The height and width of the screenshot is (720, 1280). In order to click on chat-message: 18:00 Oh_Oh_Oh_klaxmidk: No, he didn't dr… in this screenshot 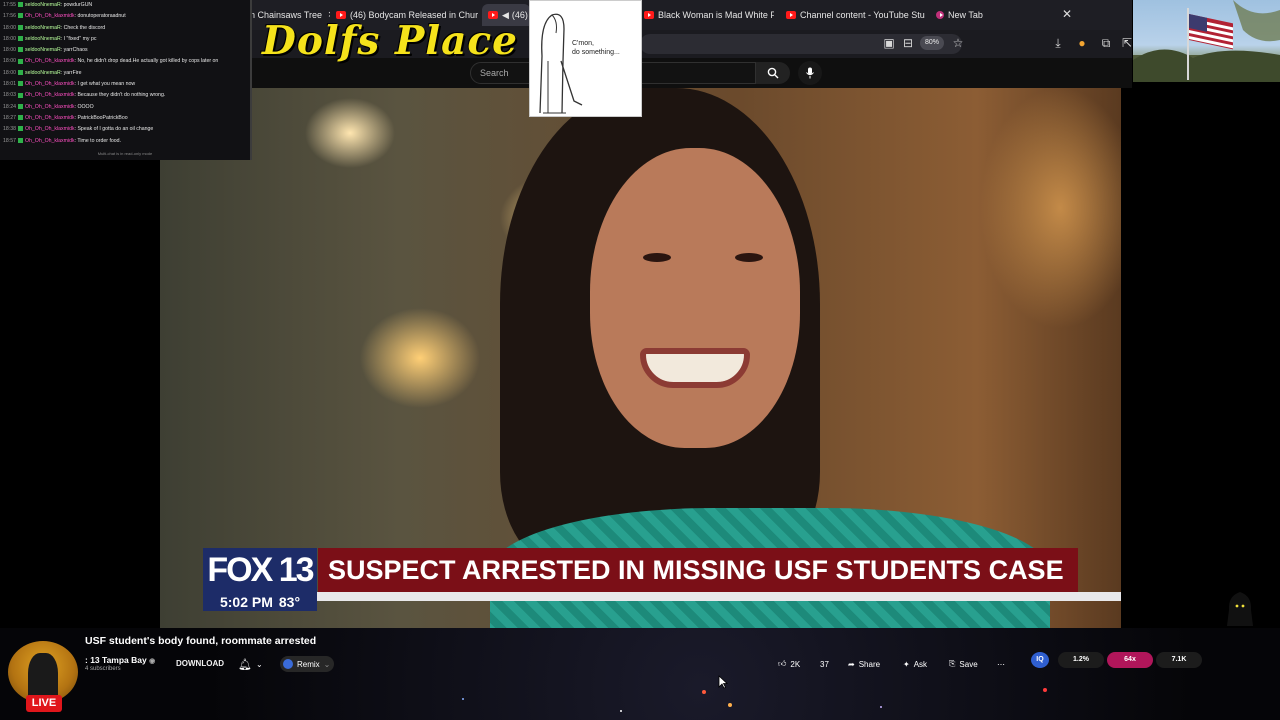, I will do `click(125, 61)`.